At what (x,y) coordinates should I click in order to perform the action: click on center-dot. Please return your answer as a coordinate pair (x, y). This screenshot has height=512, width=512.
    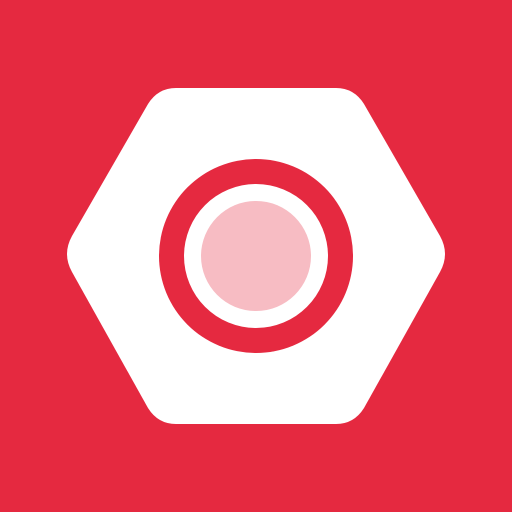
    Looking at the image, I should click on (256, 256).